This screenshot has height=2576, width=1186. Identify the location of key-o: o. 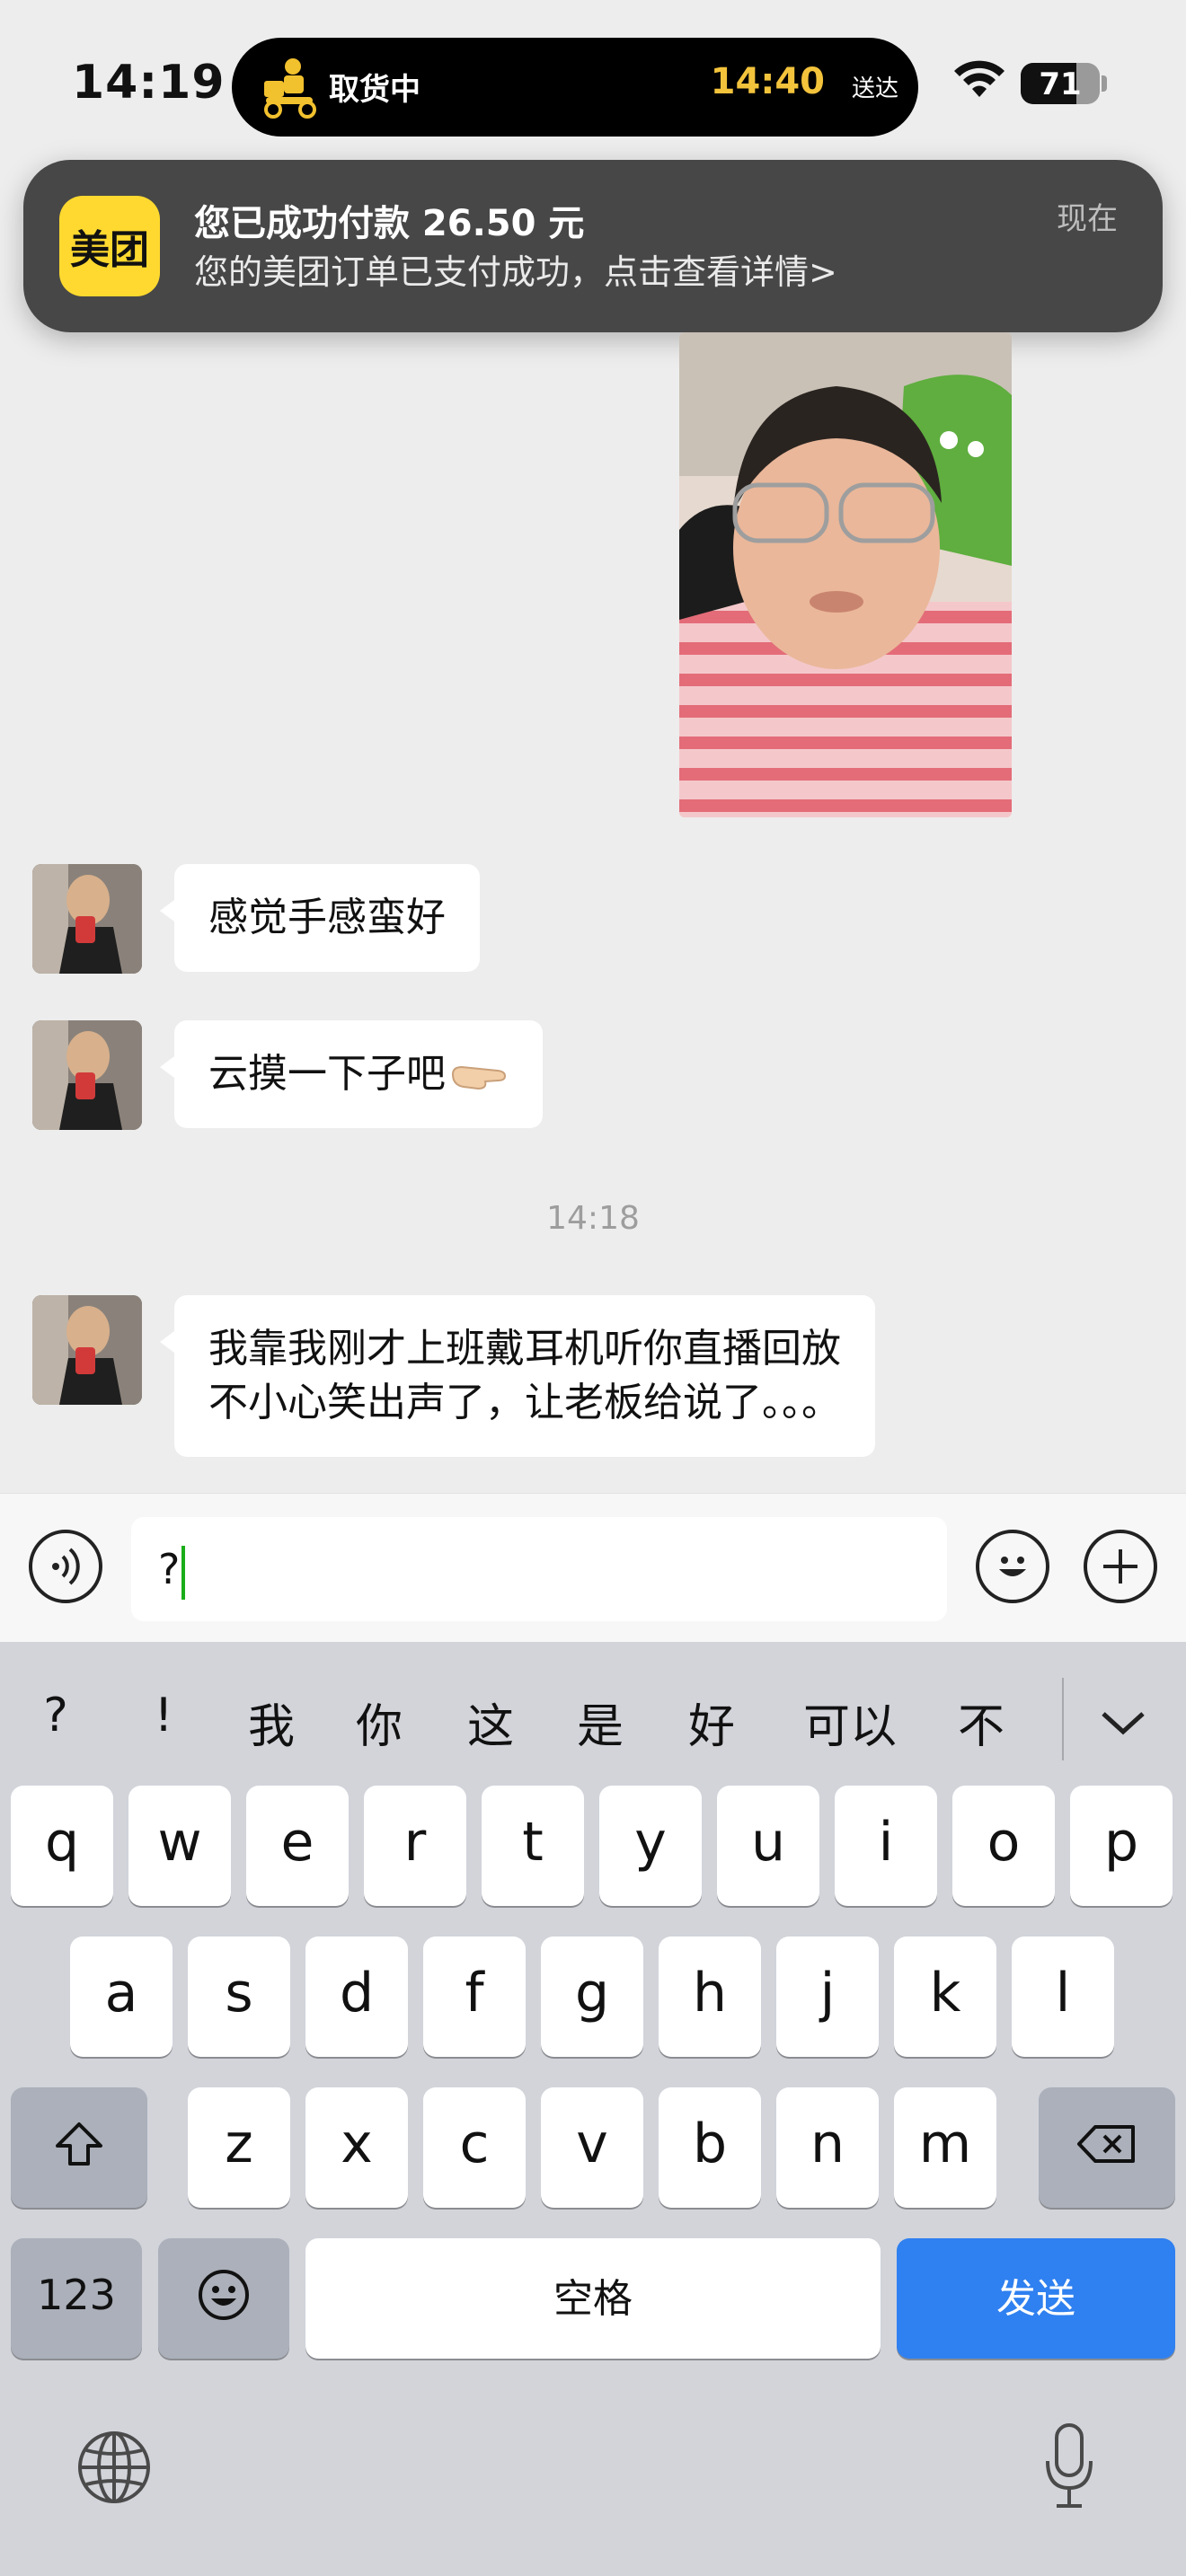
(1003, 1846).